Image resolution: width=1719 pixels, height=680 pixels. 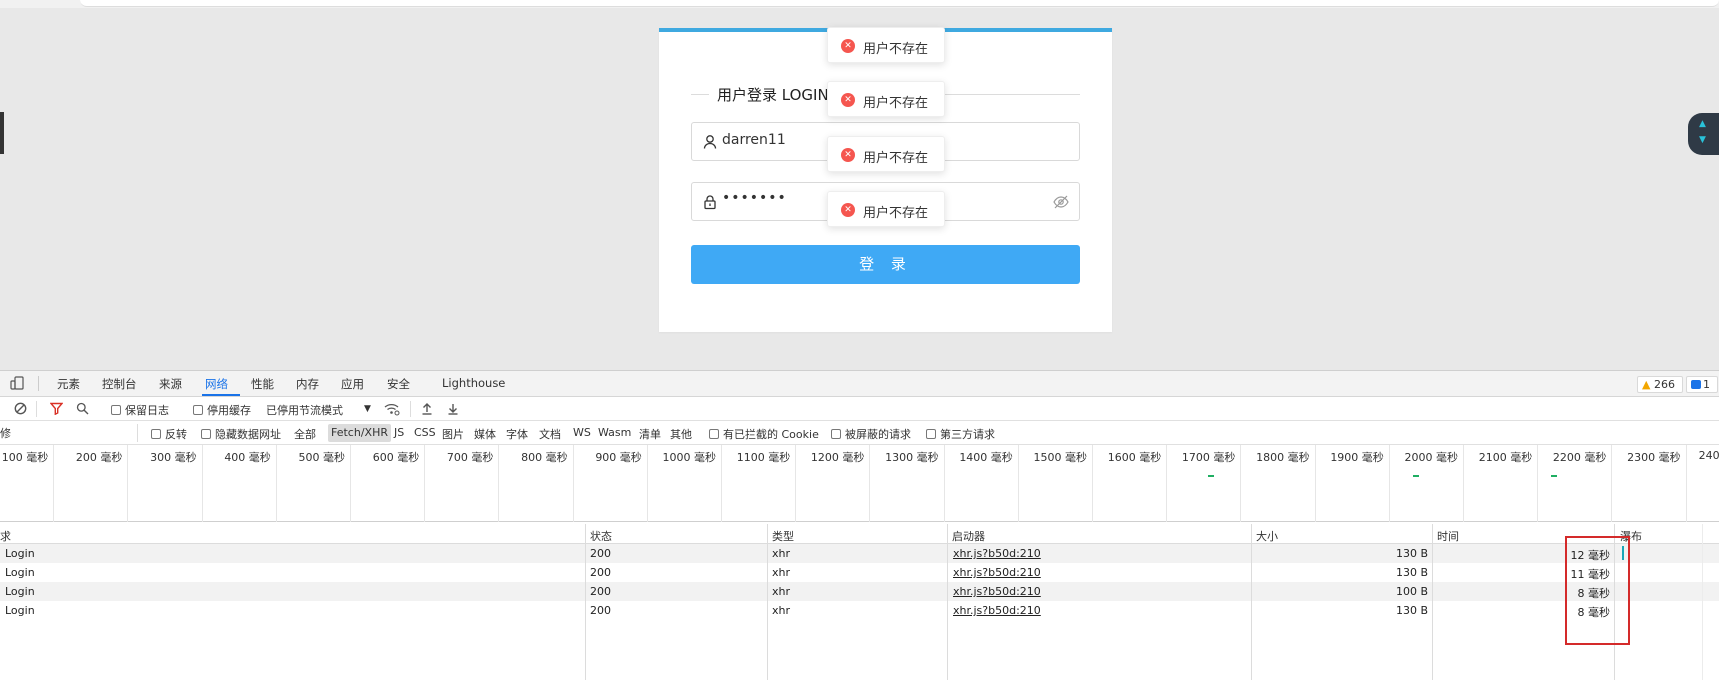 I want to click on table-row: Login 200 xhr xhr.js?b50d:210 100 B 8 毫秒, so click(x=859, y=591).